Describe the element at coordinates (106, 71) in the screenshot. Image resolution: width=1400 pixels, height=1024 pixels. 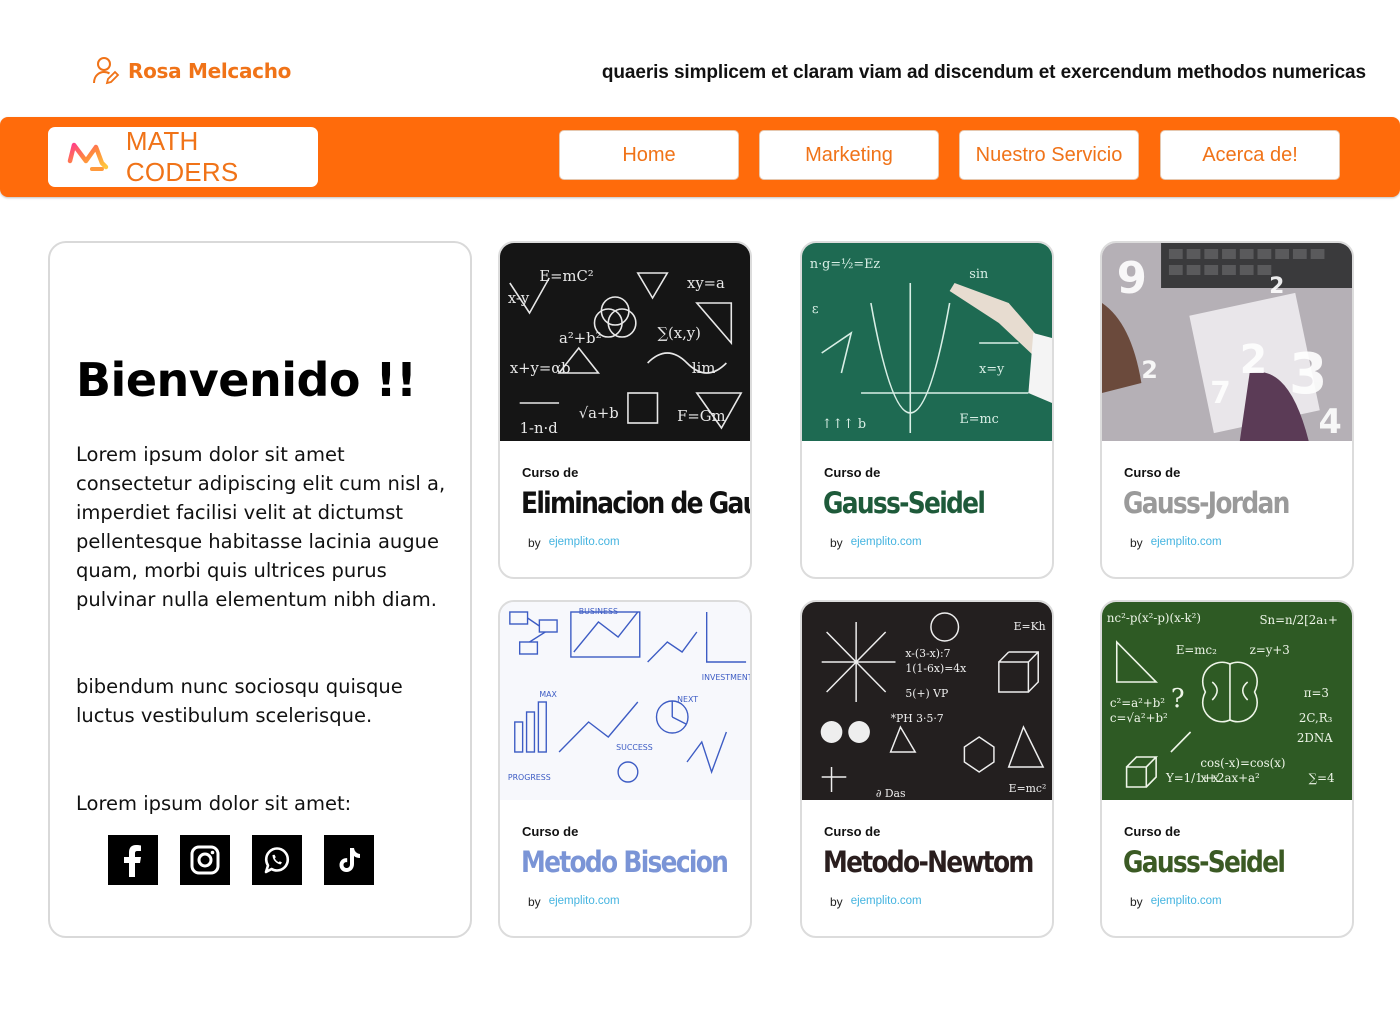
I see `user-edit-icon` at that location.